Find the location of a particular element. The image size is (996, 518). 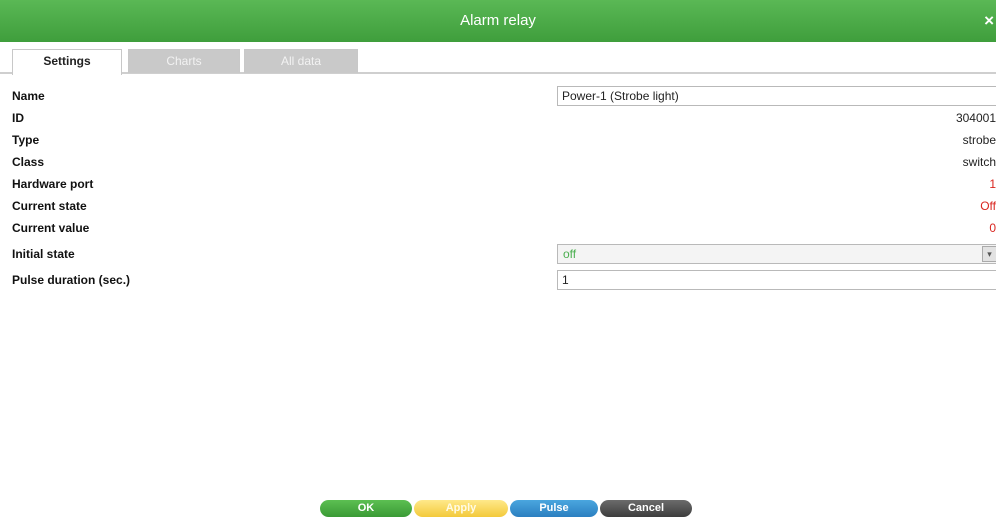

hardware-port-label: Hardware port is located at coordinates (53, 184).